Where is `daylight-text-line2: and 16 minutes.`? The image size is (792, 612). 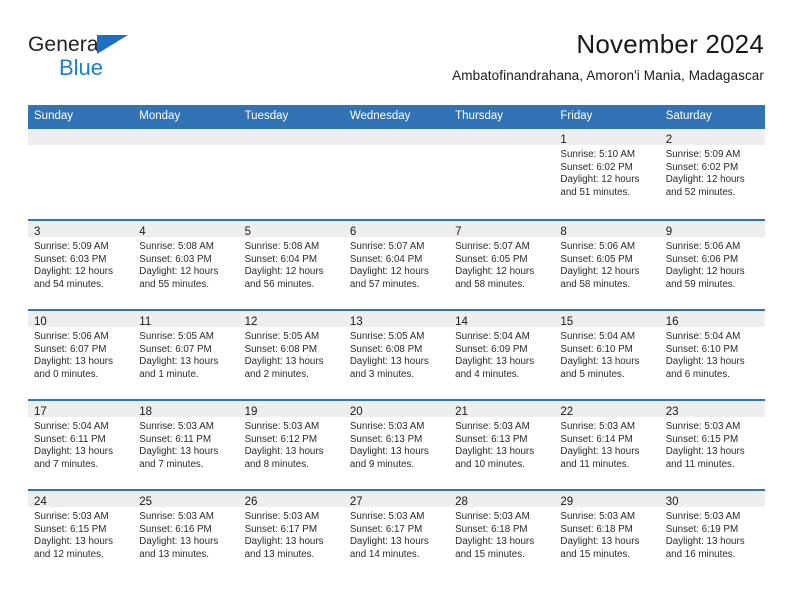
daylight-text-line2: and 16 minutes. is located at coordinates (700, 554).